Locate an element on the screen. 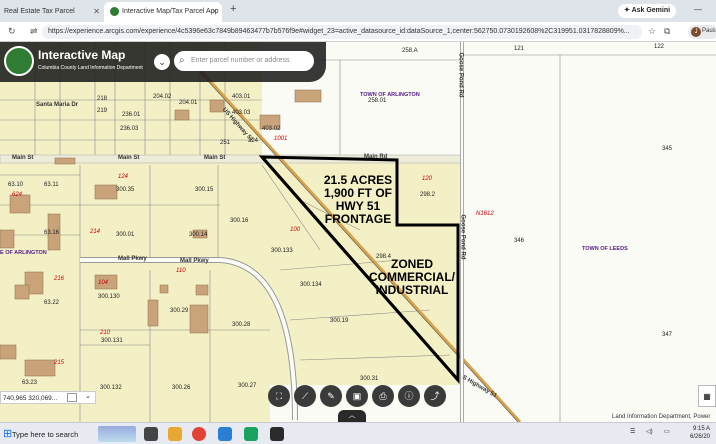  parcel-id: 298.2 is located at coordinates (428, 195).